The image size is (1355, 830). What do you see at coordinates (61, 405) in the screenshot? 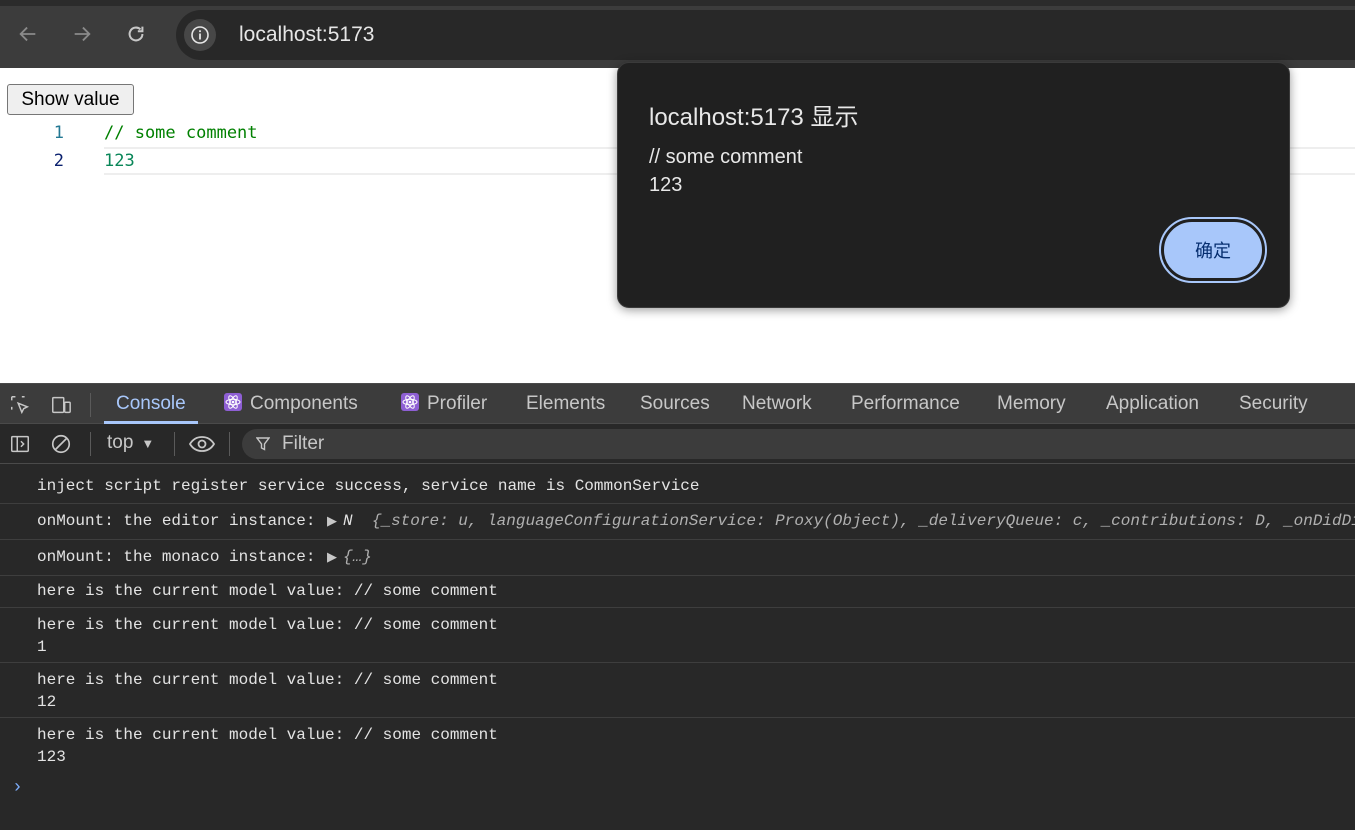
I see `device-toolbar-icon` at bounding box center [61, 405].